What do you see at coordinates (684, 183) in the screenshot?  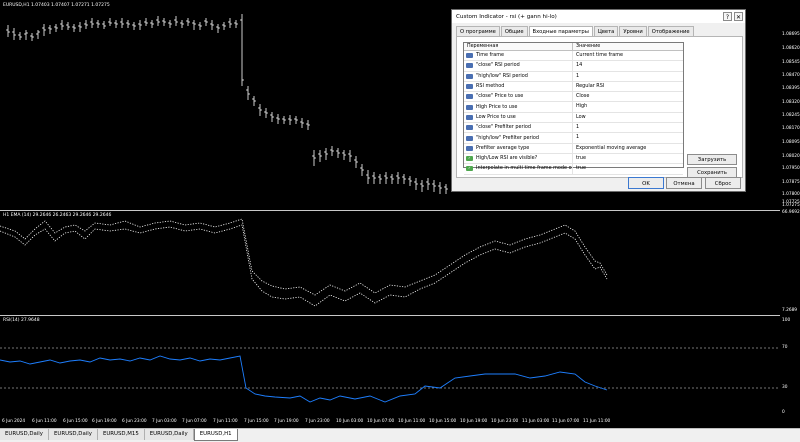 I see `cancel-button: Отмена` at bounding box center [684, 183].